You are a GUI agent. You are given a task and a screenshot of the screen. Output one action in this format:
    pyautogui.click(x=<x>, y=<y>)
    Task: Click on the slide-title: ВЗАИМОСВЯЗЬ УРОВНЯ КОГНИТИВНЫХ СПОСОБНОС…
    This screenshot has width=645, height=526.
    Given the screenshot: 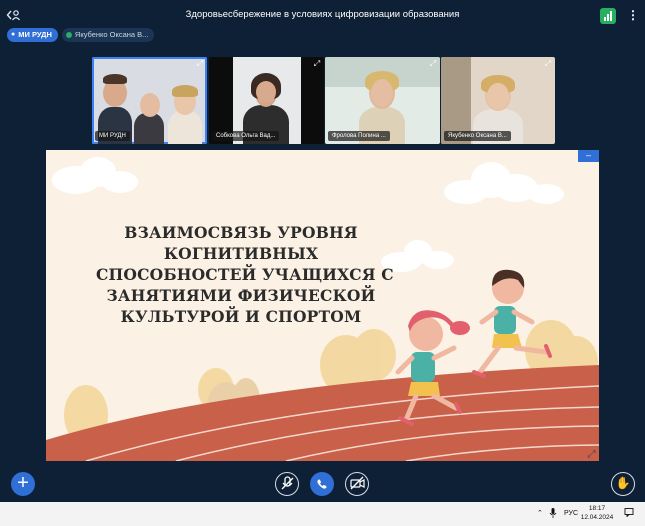 What is the action you would take?
    pyautogui.click(x=245, y=274)
    